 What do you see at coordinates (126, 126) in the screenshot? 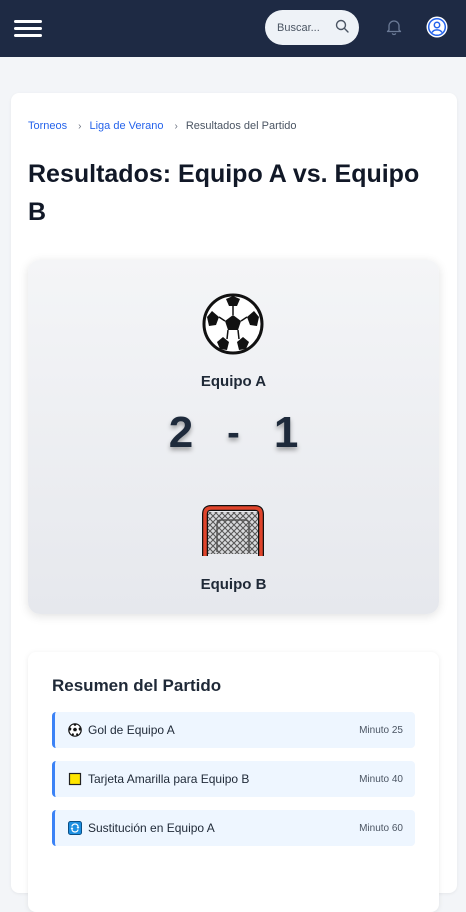
I see `breadcrumb-link-liga-de-verano: Liga de Verano` at bounding box center [126, 126].